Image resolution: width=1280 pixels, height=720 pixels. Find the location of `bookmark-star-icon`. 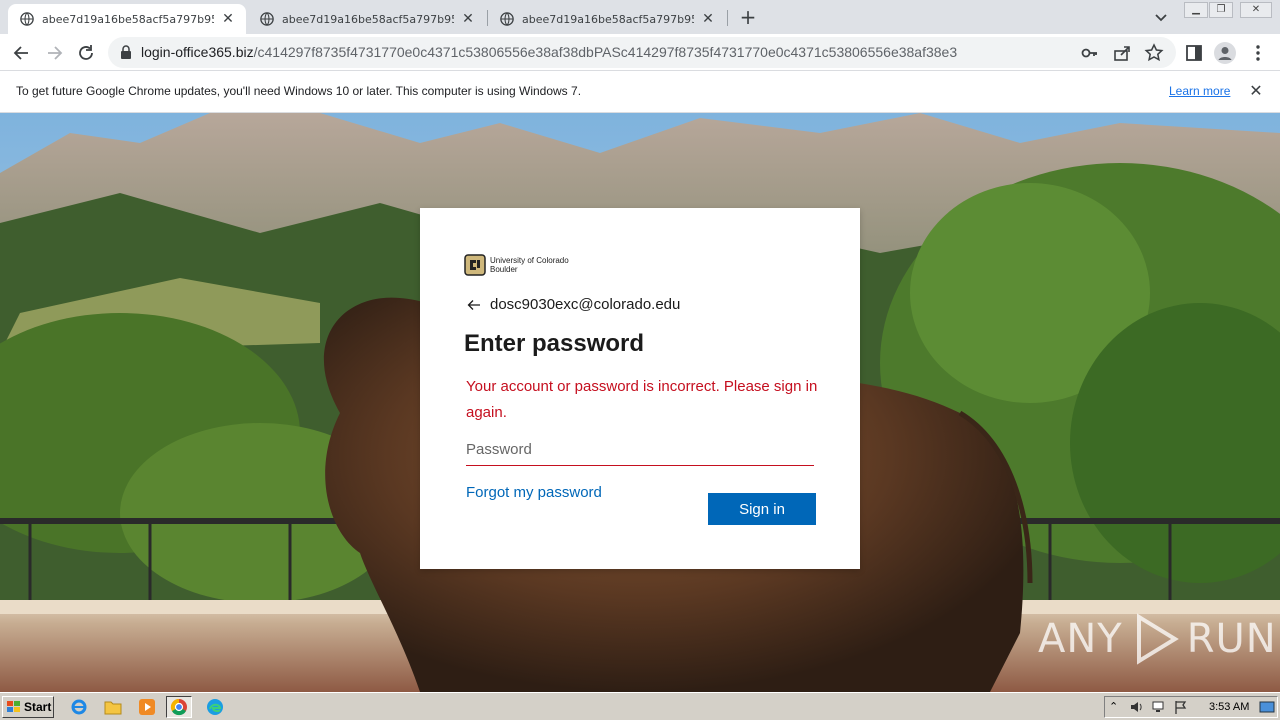

bookmark-star-icon is located at coordinates (1154, 53).